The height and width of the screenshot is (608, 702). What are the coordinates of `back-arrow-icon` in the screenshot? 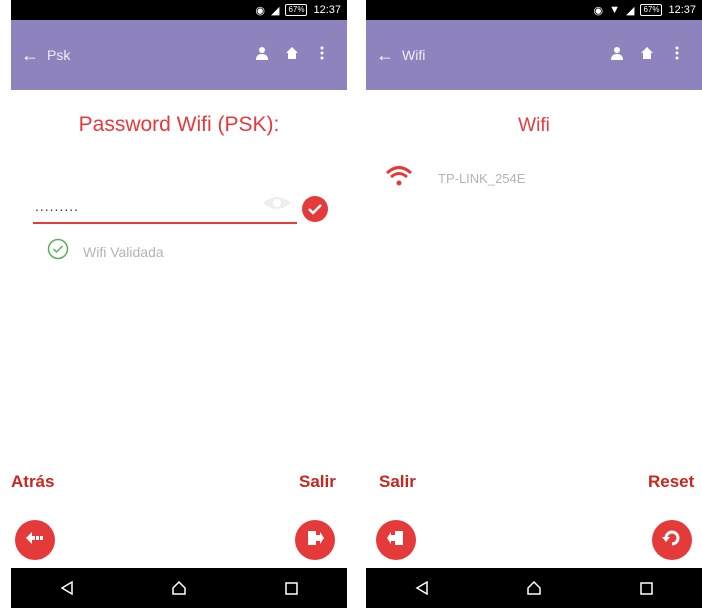 It's located at (35, 540).